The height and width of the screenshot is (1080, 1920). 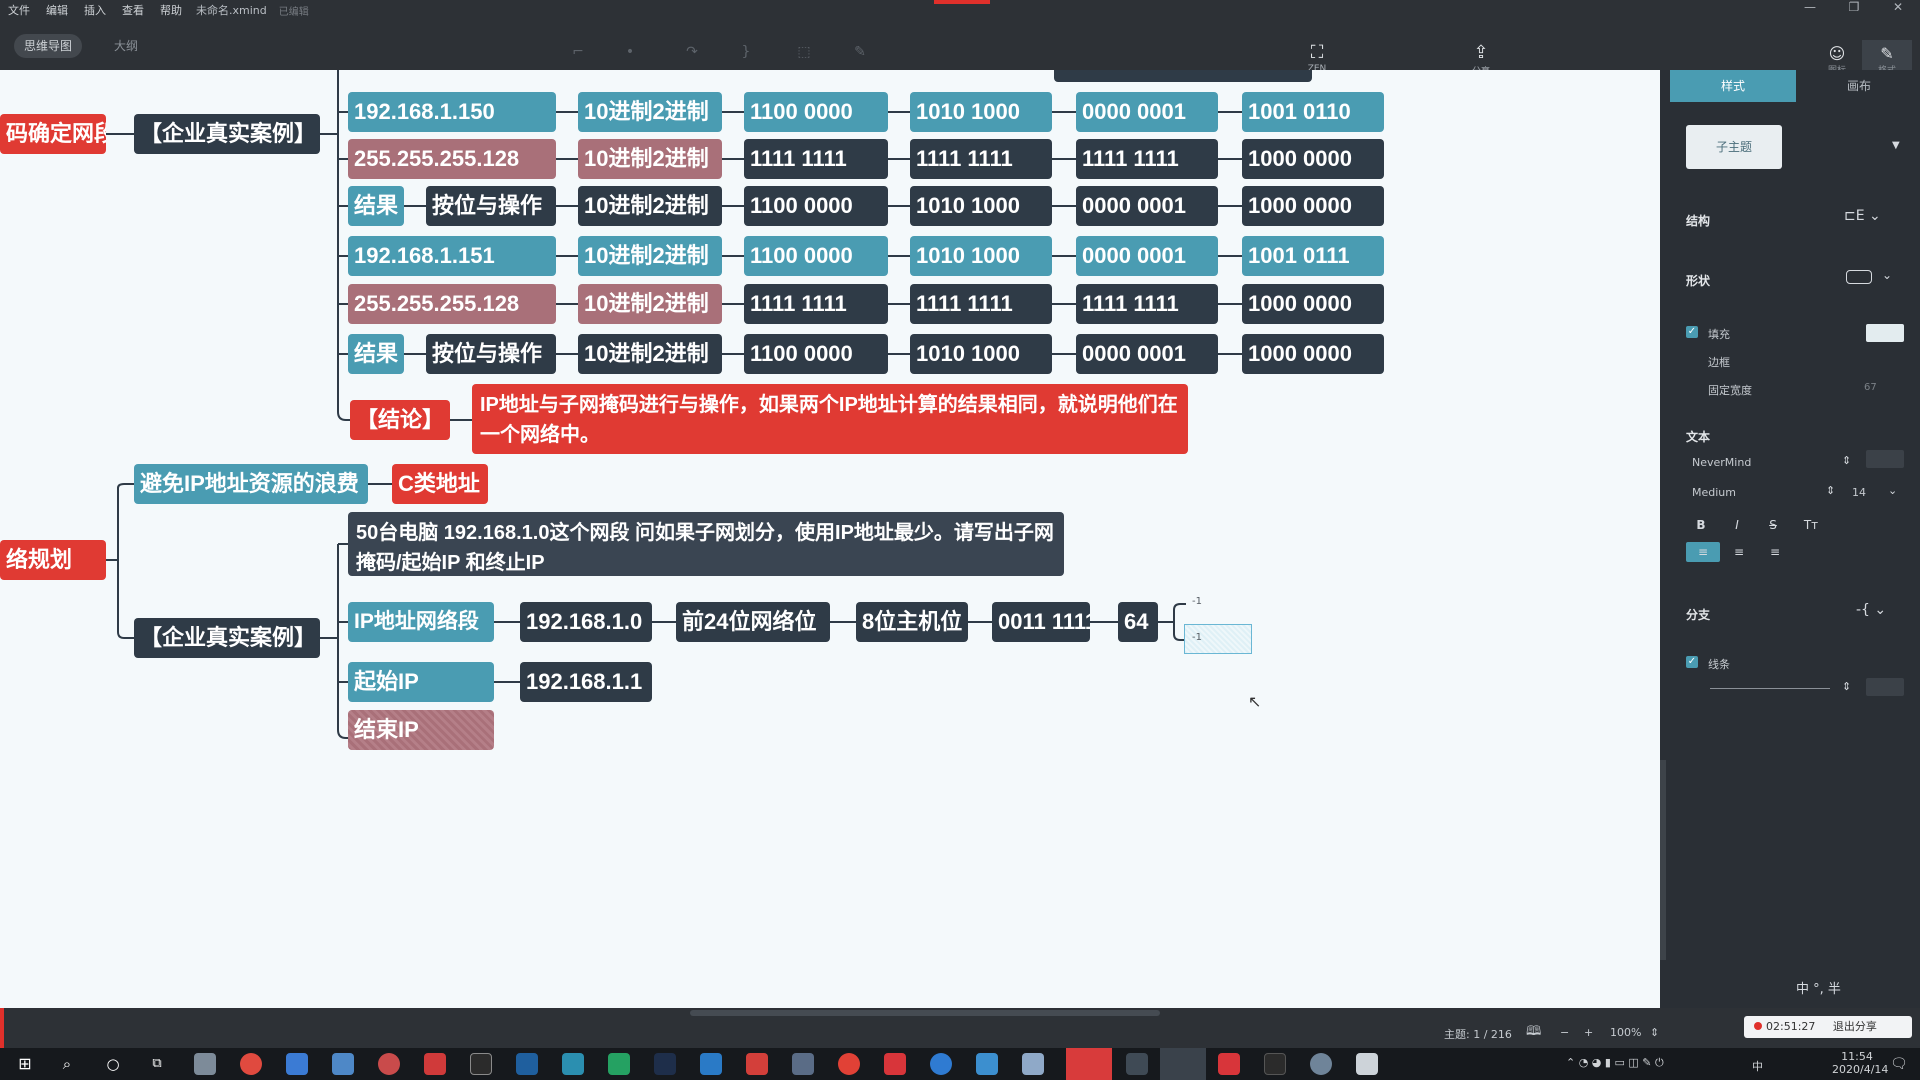 I want to click on zoom-out-icon: −, so click(x=1564, y=1032).